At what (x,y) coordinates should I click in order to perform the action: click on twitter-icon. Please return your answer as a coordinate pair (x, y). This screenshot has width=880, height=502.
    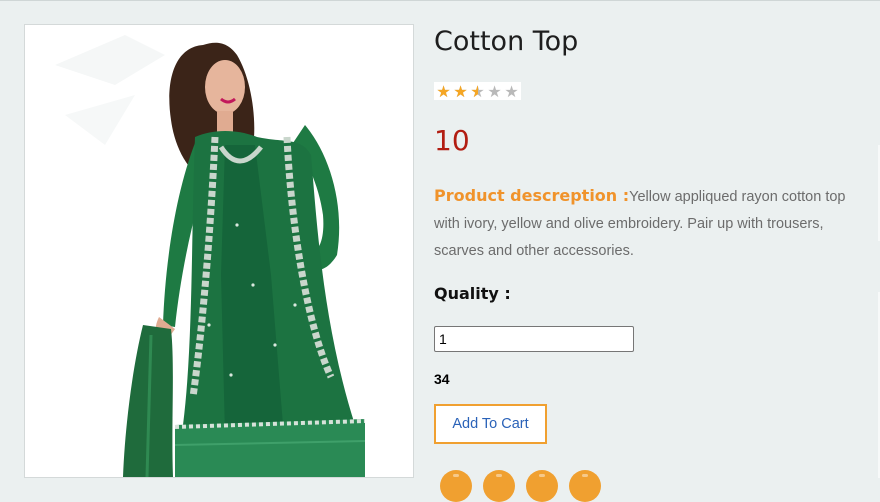
    Looking at the image, I should click on (499, 486).